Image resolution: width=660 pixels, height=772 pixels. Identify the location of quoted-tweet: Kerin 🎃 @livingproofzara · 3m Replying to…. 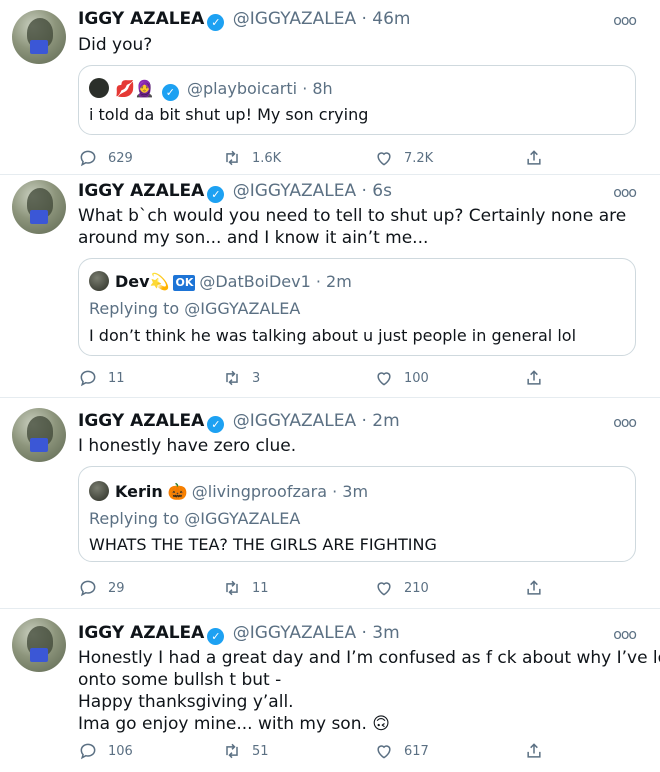
(357, 514).